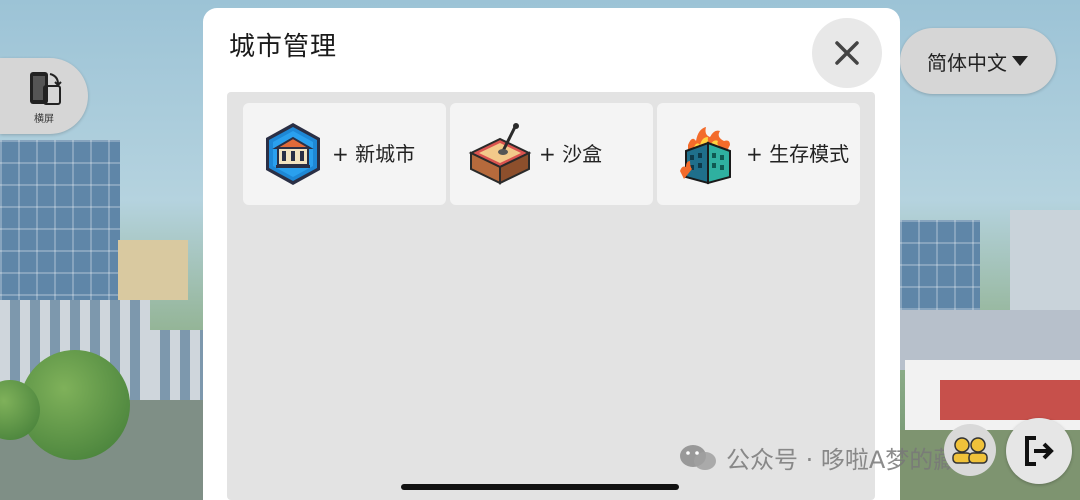  I want to click on dialog-title: 城市管理, so click(283, 47).